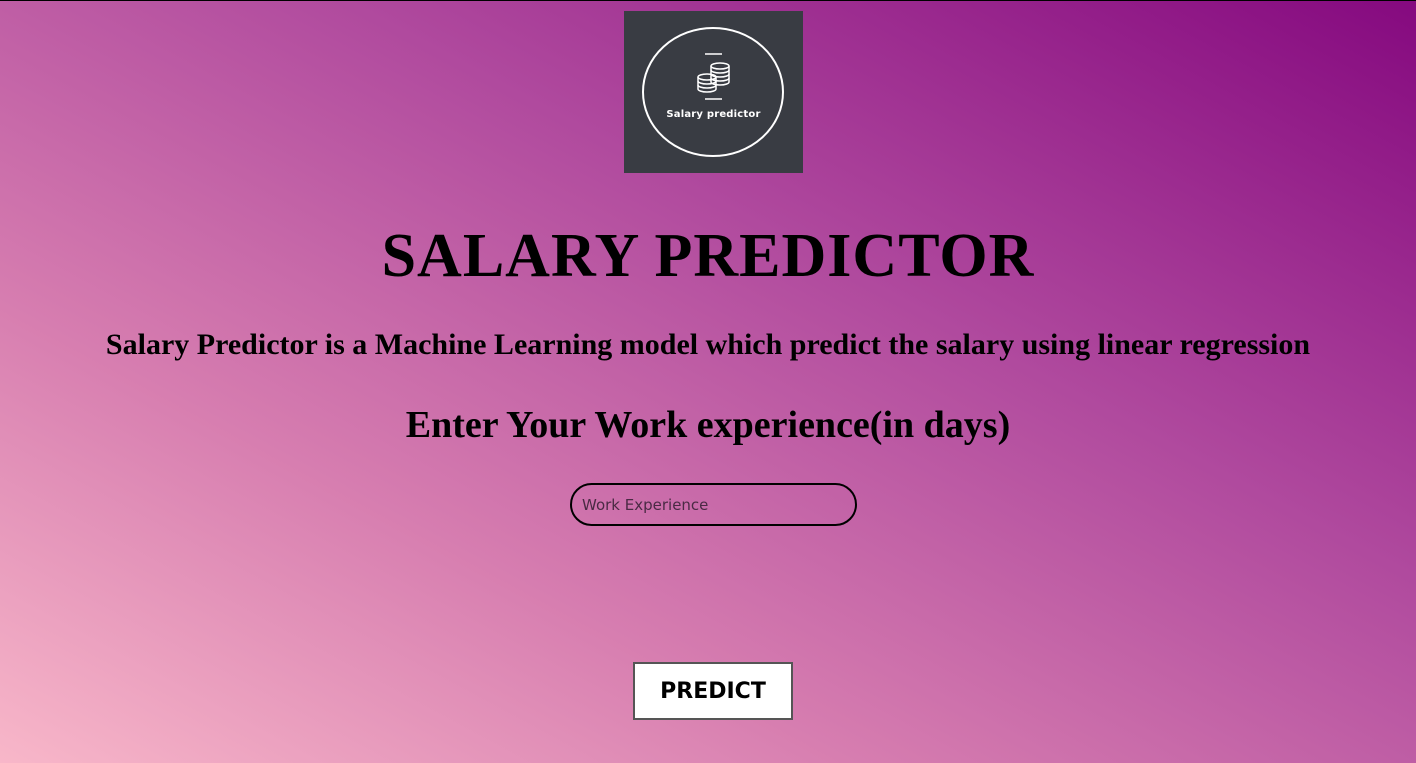 This screenshot has height=763, width=1416. What do you see at coordinates (708, 256) in the screenshot?
I see `page-title: SALARY PREDICTOR` at bounding box center [708, 256].